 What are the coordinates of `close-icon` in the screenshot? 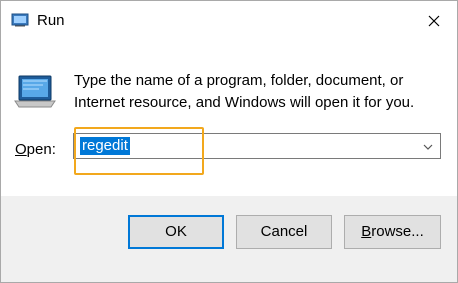 It's located at (434, 21).